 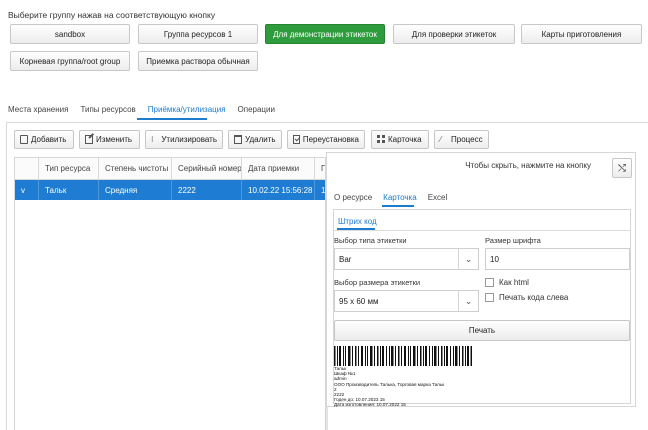 I want to click on label-type-label: Выбор типа этикетки, so click(x=370, y=240).